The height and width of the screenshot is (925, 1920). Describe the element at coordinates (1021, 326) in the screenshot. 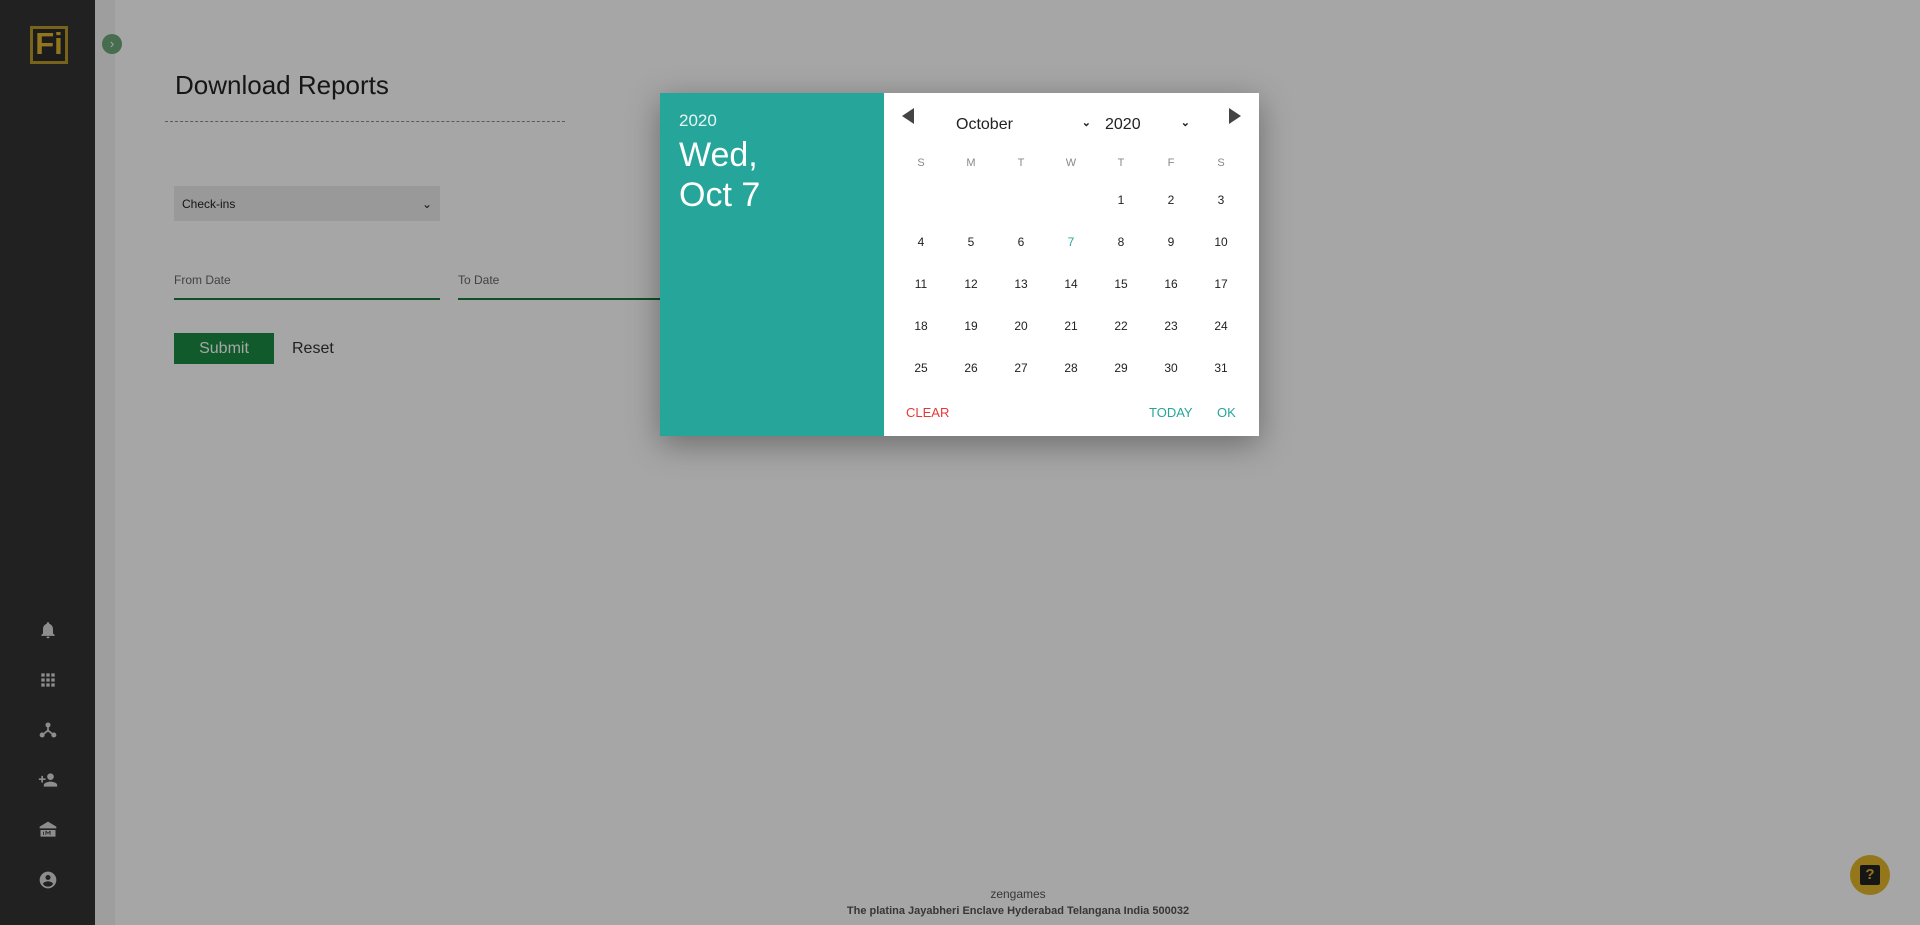

I see `calendar-day: 20` at that location.